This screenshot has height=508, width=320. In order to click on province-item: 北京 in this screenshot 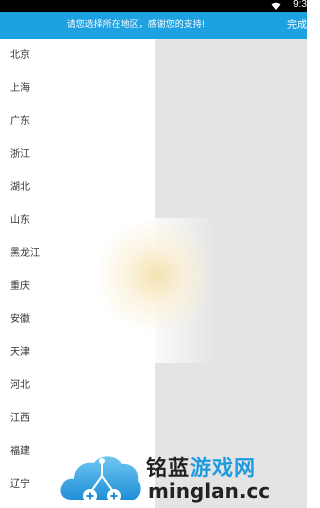, I will do `click(77, 55)`.